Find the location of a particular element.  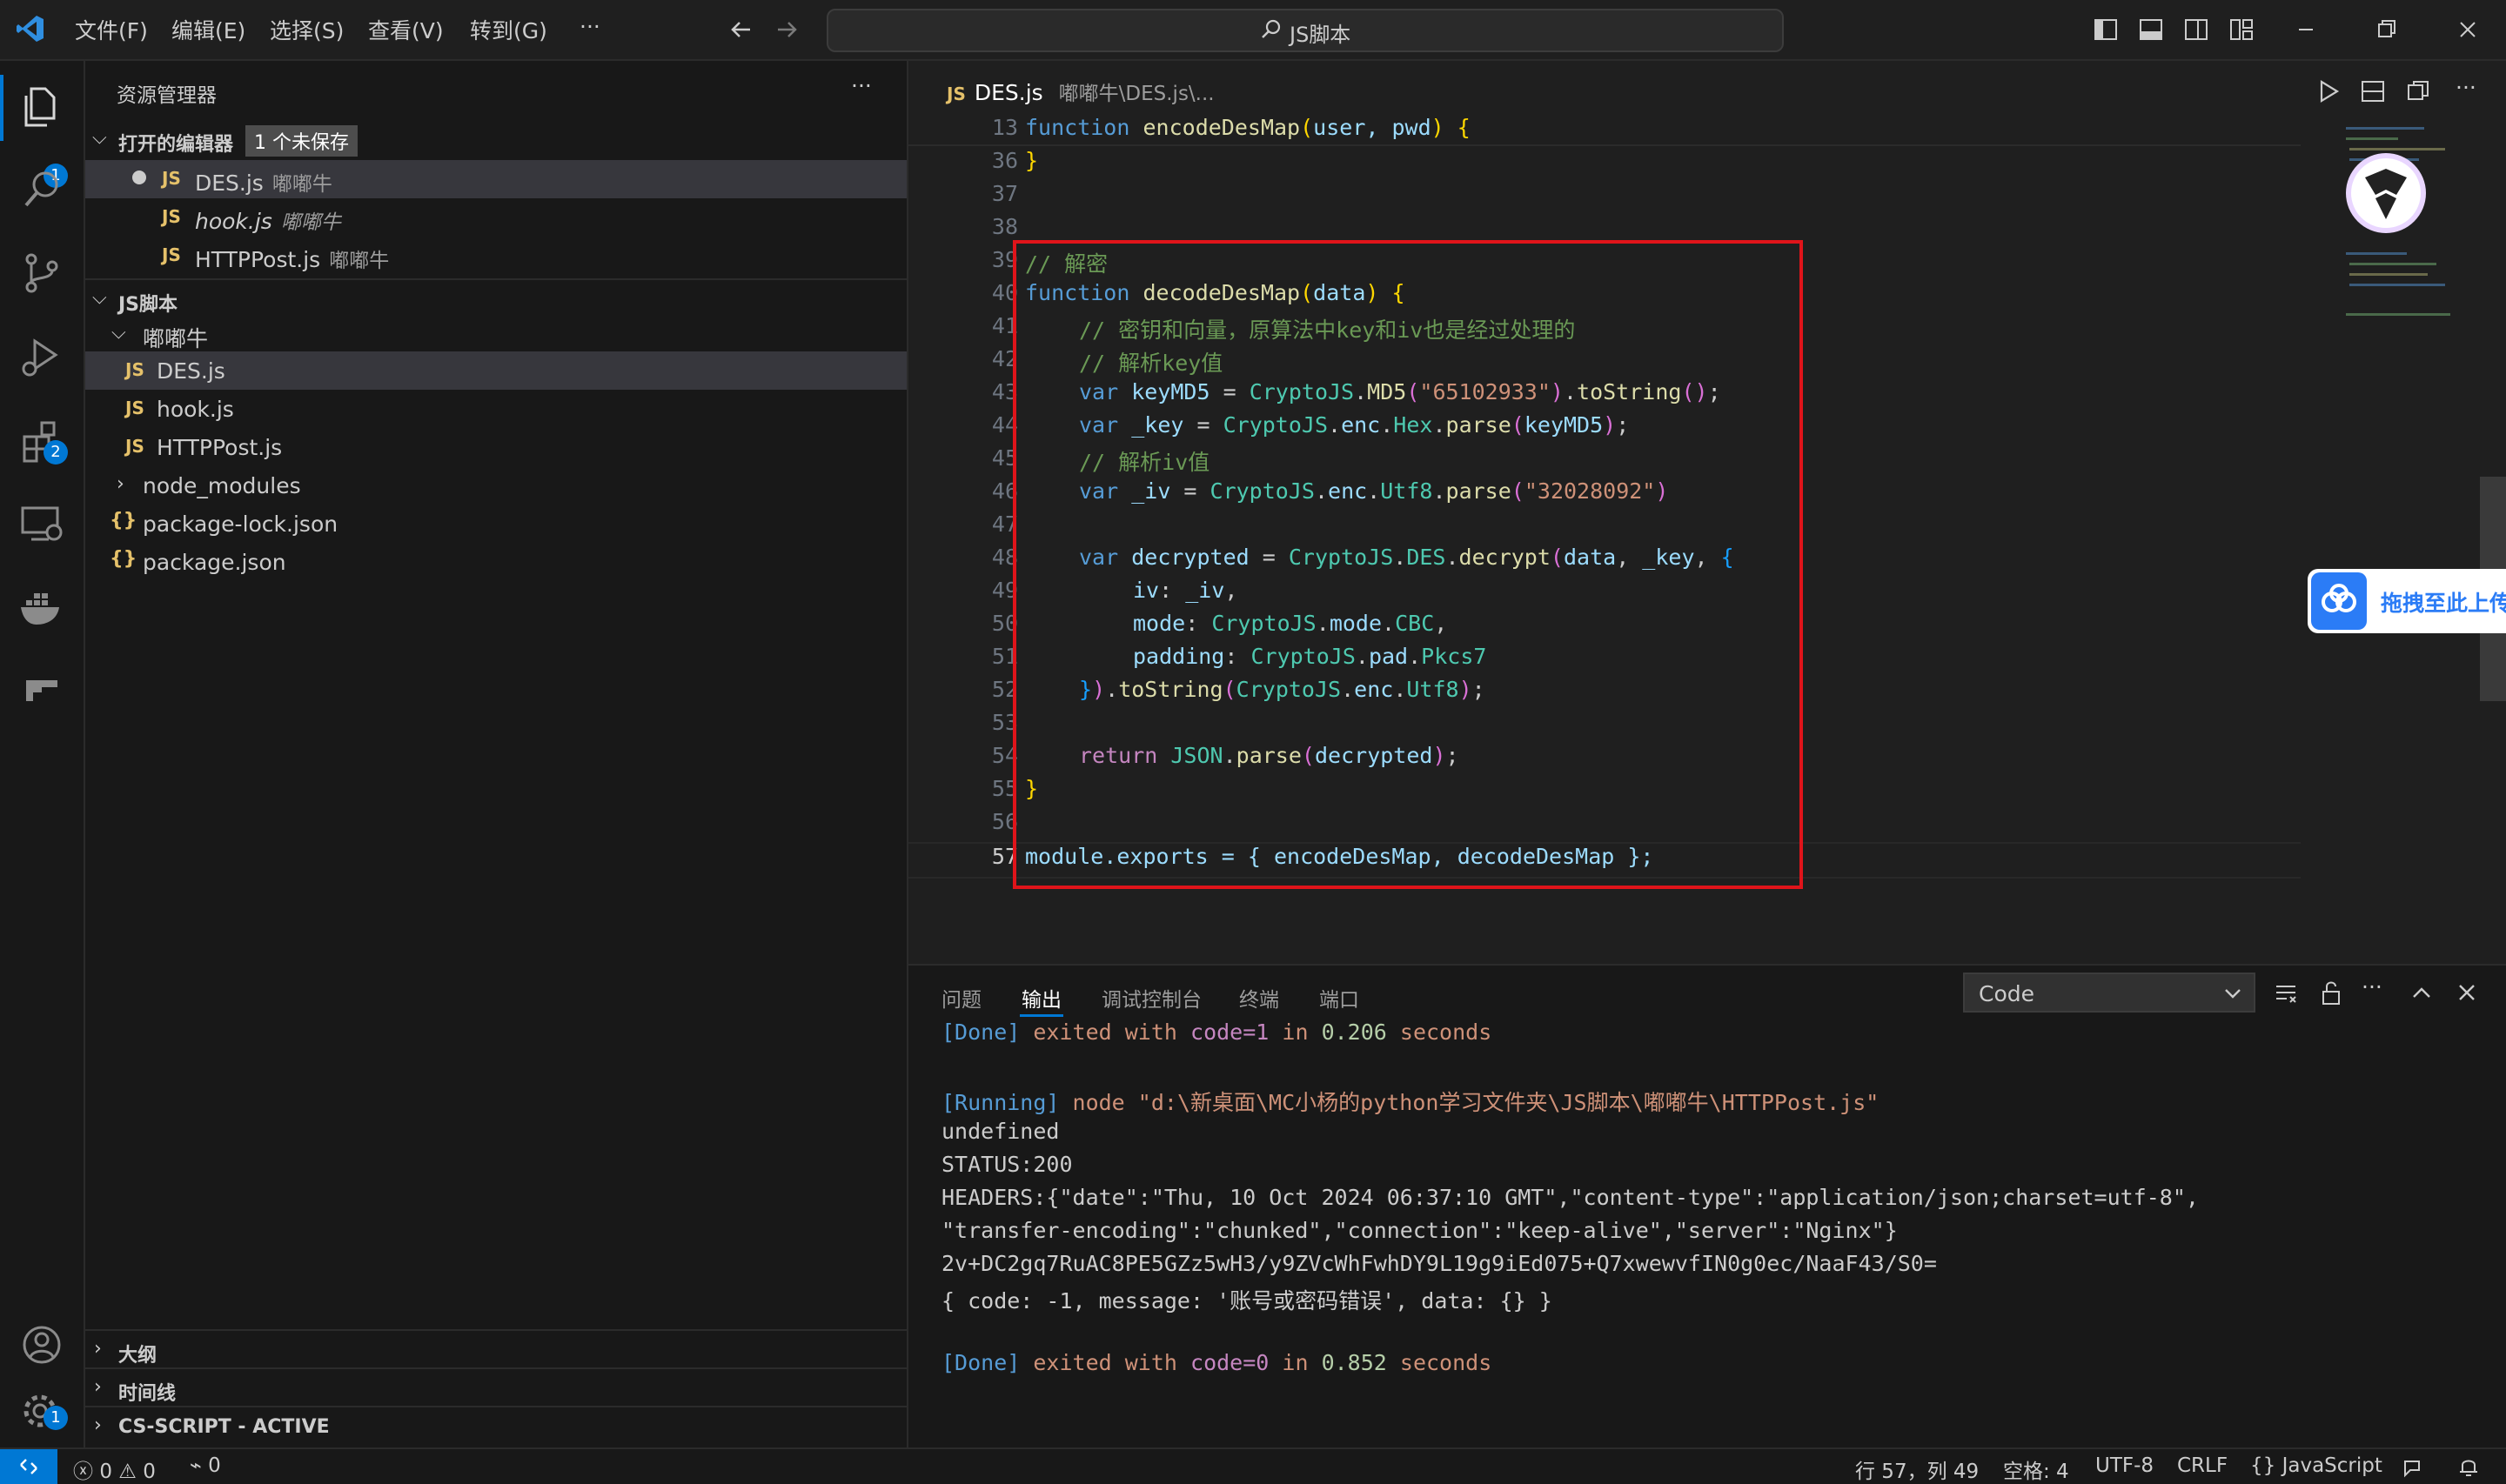

folder-dudu: ⌵ 嘟嘟牛 is located at coordinates (496, 334).